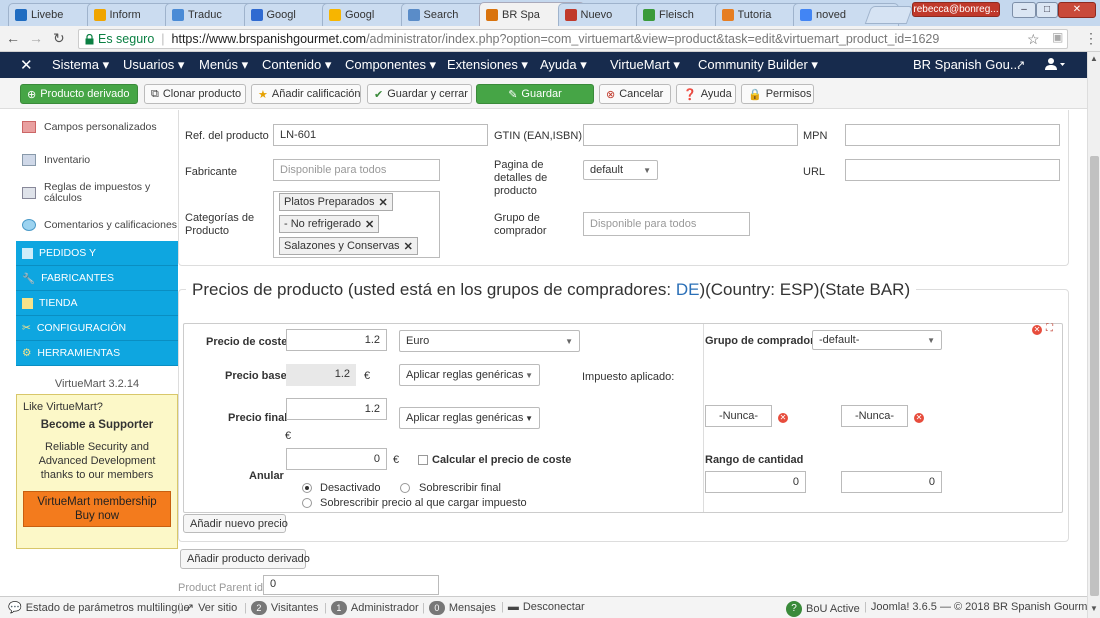 This screenshot has width=1100, height=618. I want to click on date-start-input: -Nunca-, so click(738, 416).